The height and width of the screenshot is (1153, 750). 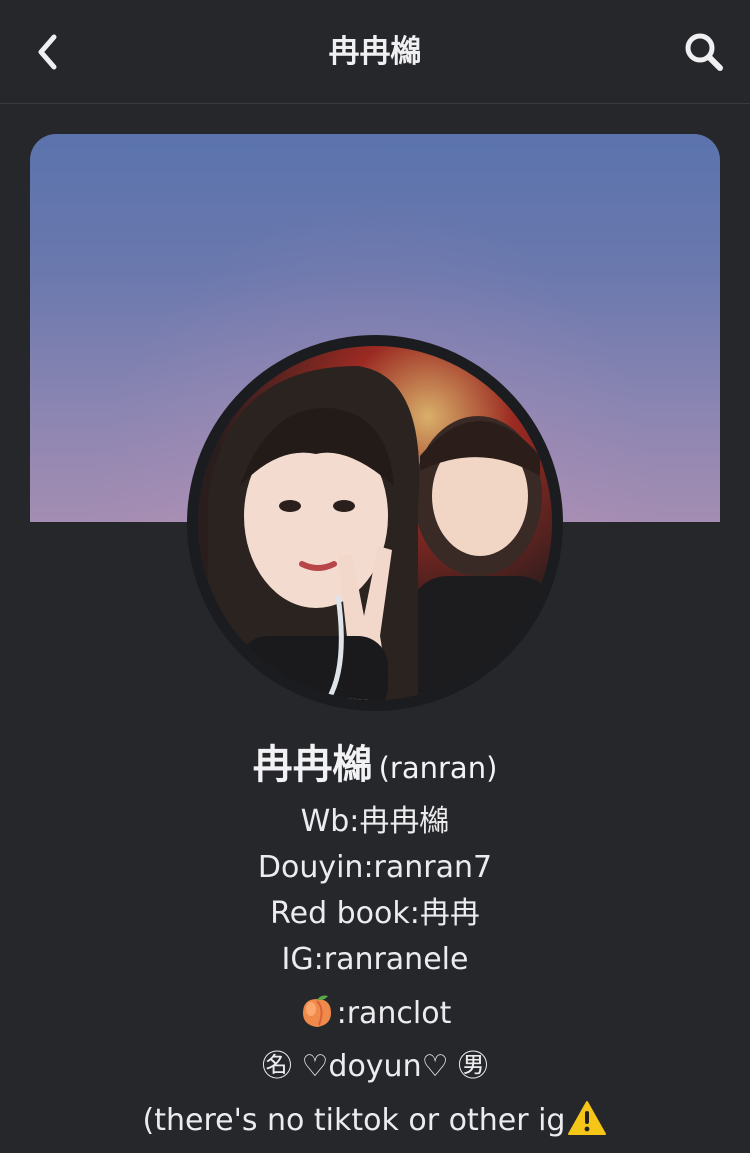 I want to click on bio-line-notice: (there's no tiktok or other ig, so click(x=375, y=1121).